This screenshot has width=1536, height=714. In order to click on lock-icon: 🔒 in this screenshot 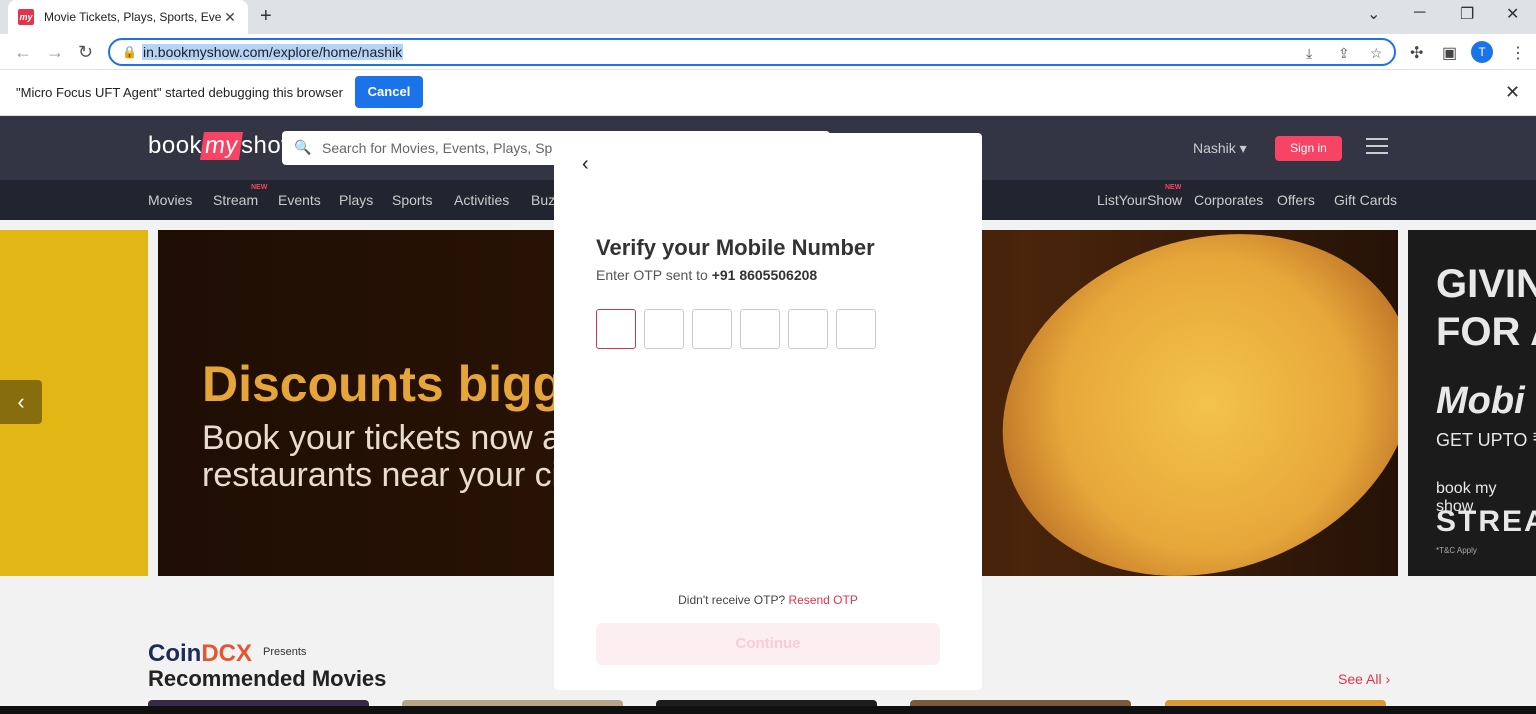, I will do `click(129, 52)`.